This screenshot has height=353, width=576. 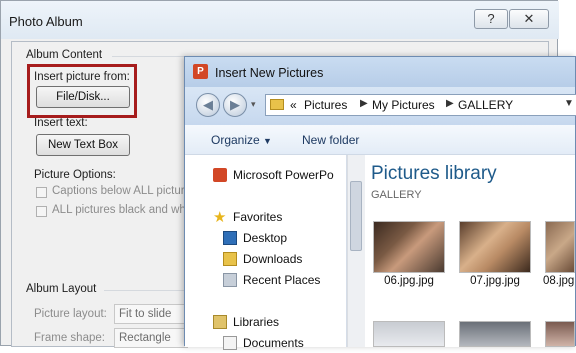 I want to click on thumbnail-label: 07.jpg.jpg, so click(x=495, y=281).